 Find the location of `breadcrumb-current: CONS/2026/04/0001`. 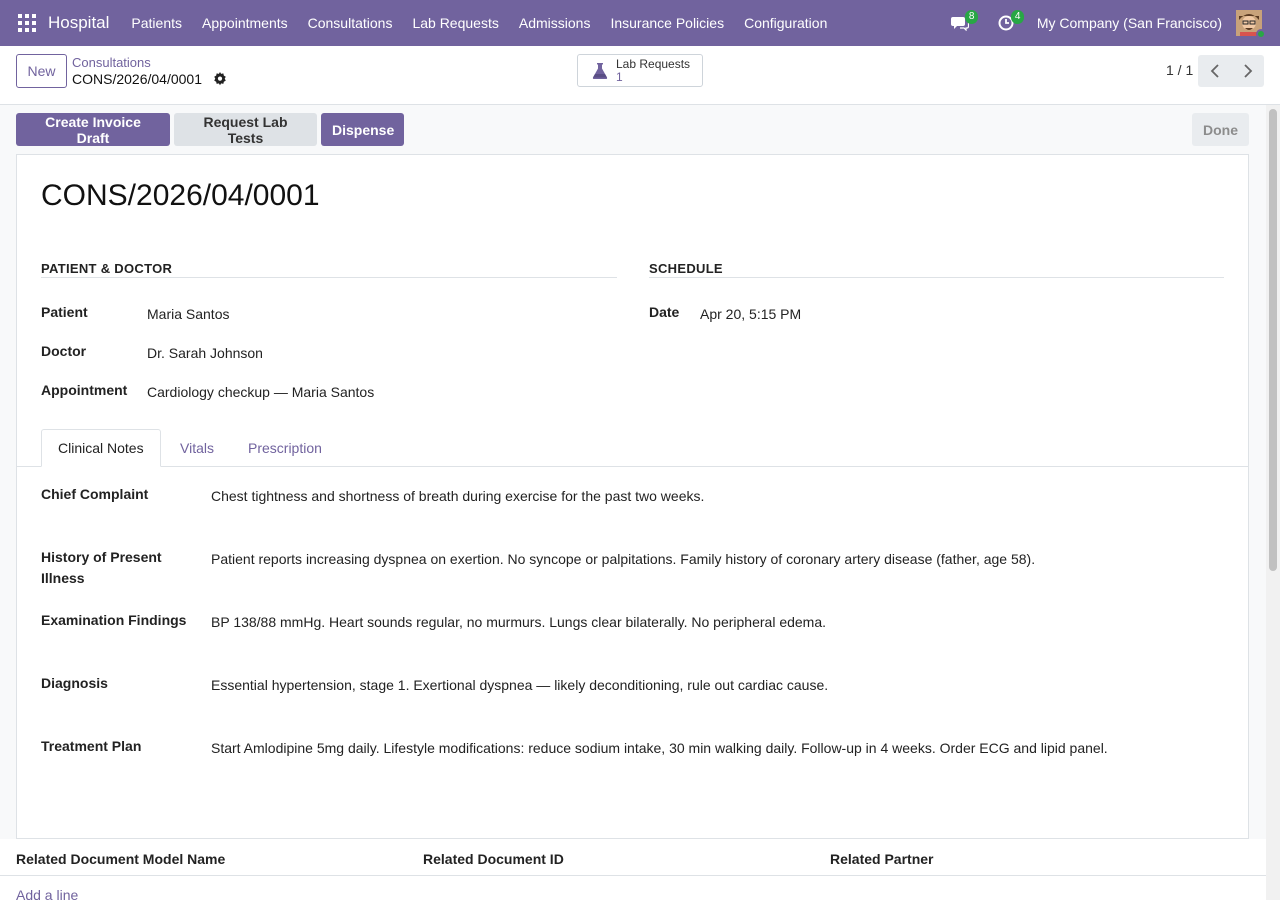

breadcrumb-current: CONS/2026/04/0001 is located at coordinates (137, 79).